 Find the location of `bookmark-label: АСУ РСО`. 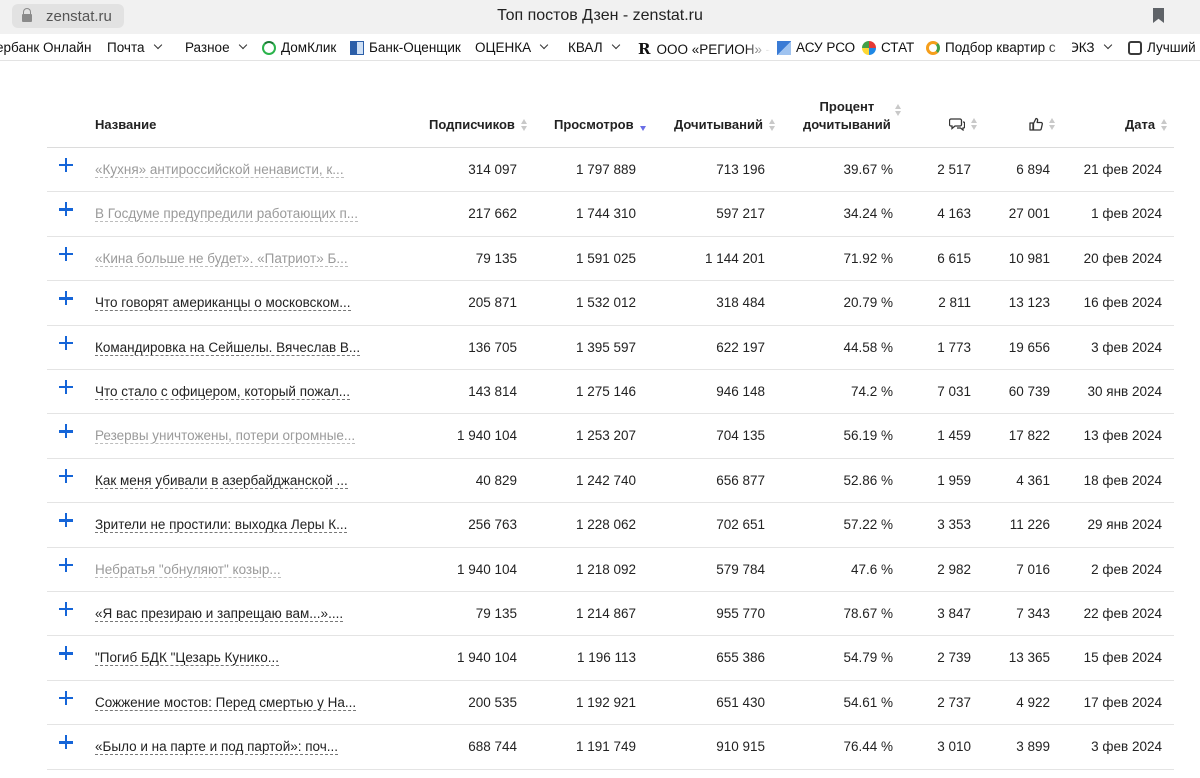

bookmark-label: АСУ РСО is located at coordinates (826, 47).